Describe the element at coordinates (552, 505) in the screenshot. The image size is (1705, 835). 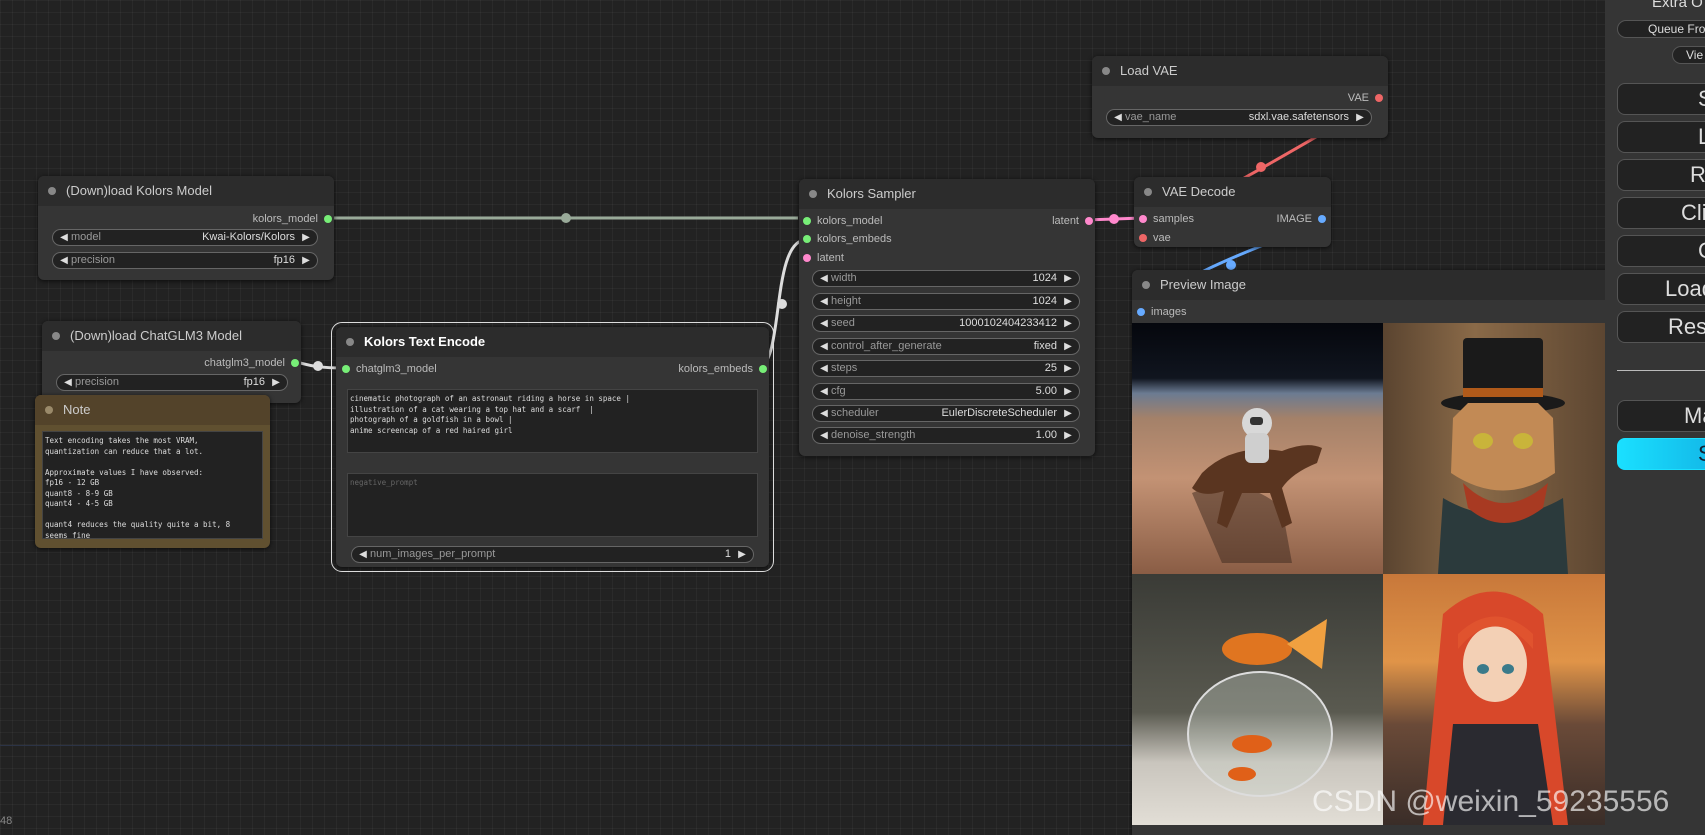
I see `negative-prompt-textarea: negative_prompt` at that location.